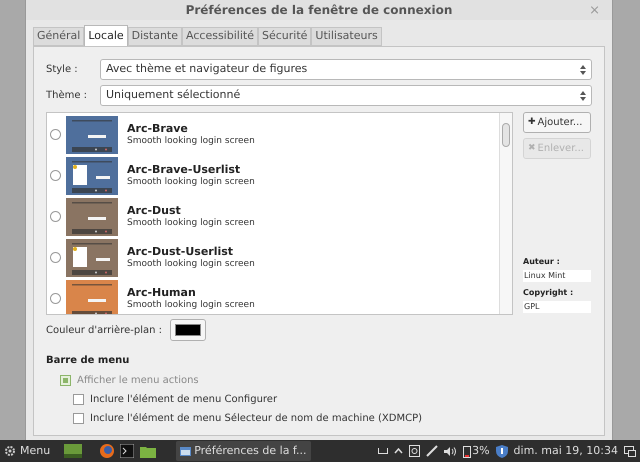 This screenshot has width=640, height=462. Describe the element at coordinates (414, 451) in the screenshot. I see `clipboard-icon` at that location.